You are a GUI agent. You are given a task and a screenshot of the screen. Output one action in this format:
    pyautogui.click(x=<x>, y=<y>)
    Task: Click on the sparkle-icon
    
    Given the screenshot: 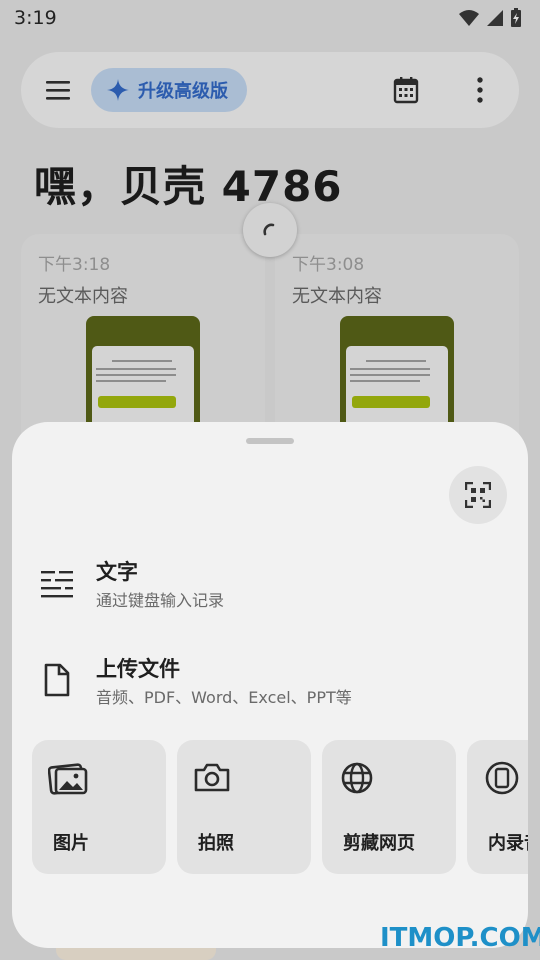 What is the action you would take?
    pyautogui.click(x=118, y=90)
    